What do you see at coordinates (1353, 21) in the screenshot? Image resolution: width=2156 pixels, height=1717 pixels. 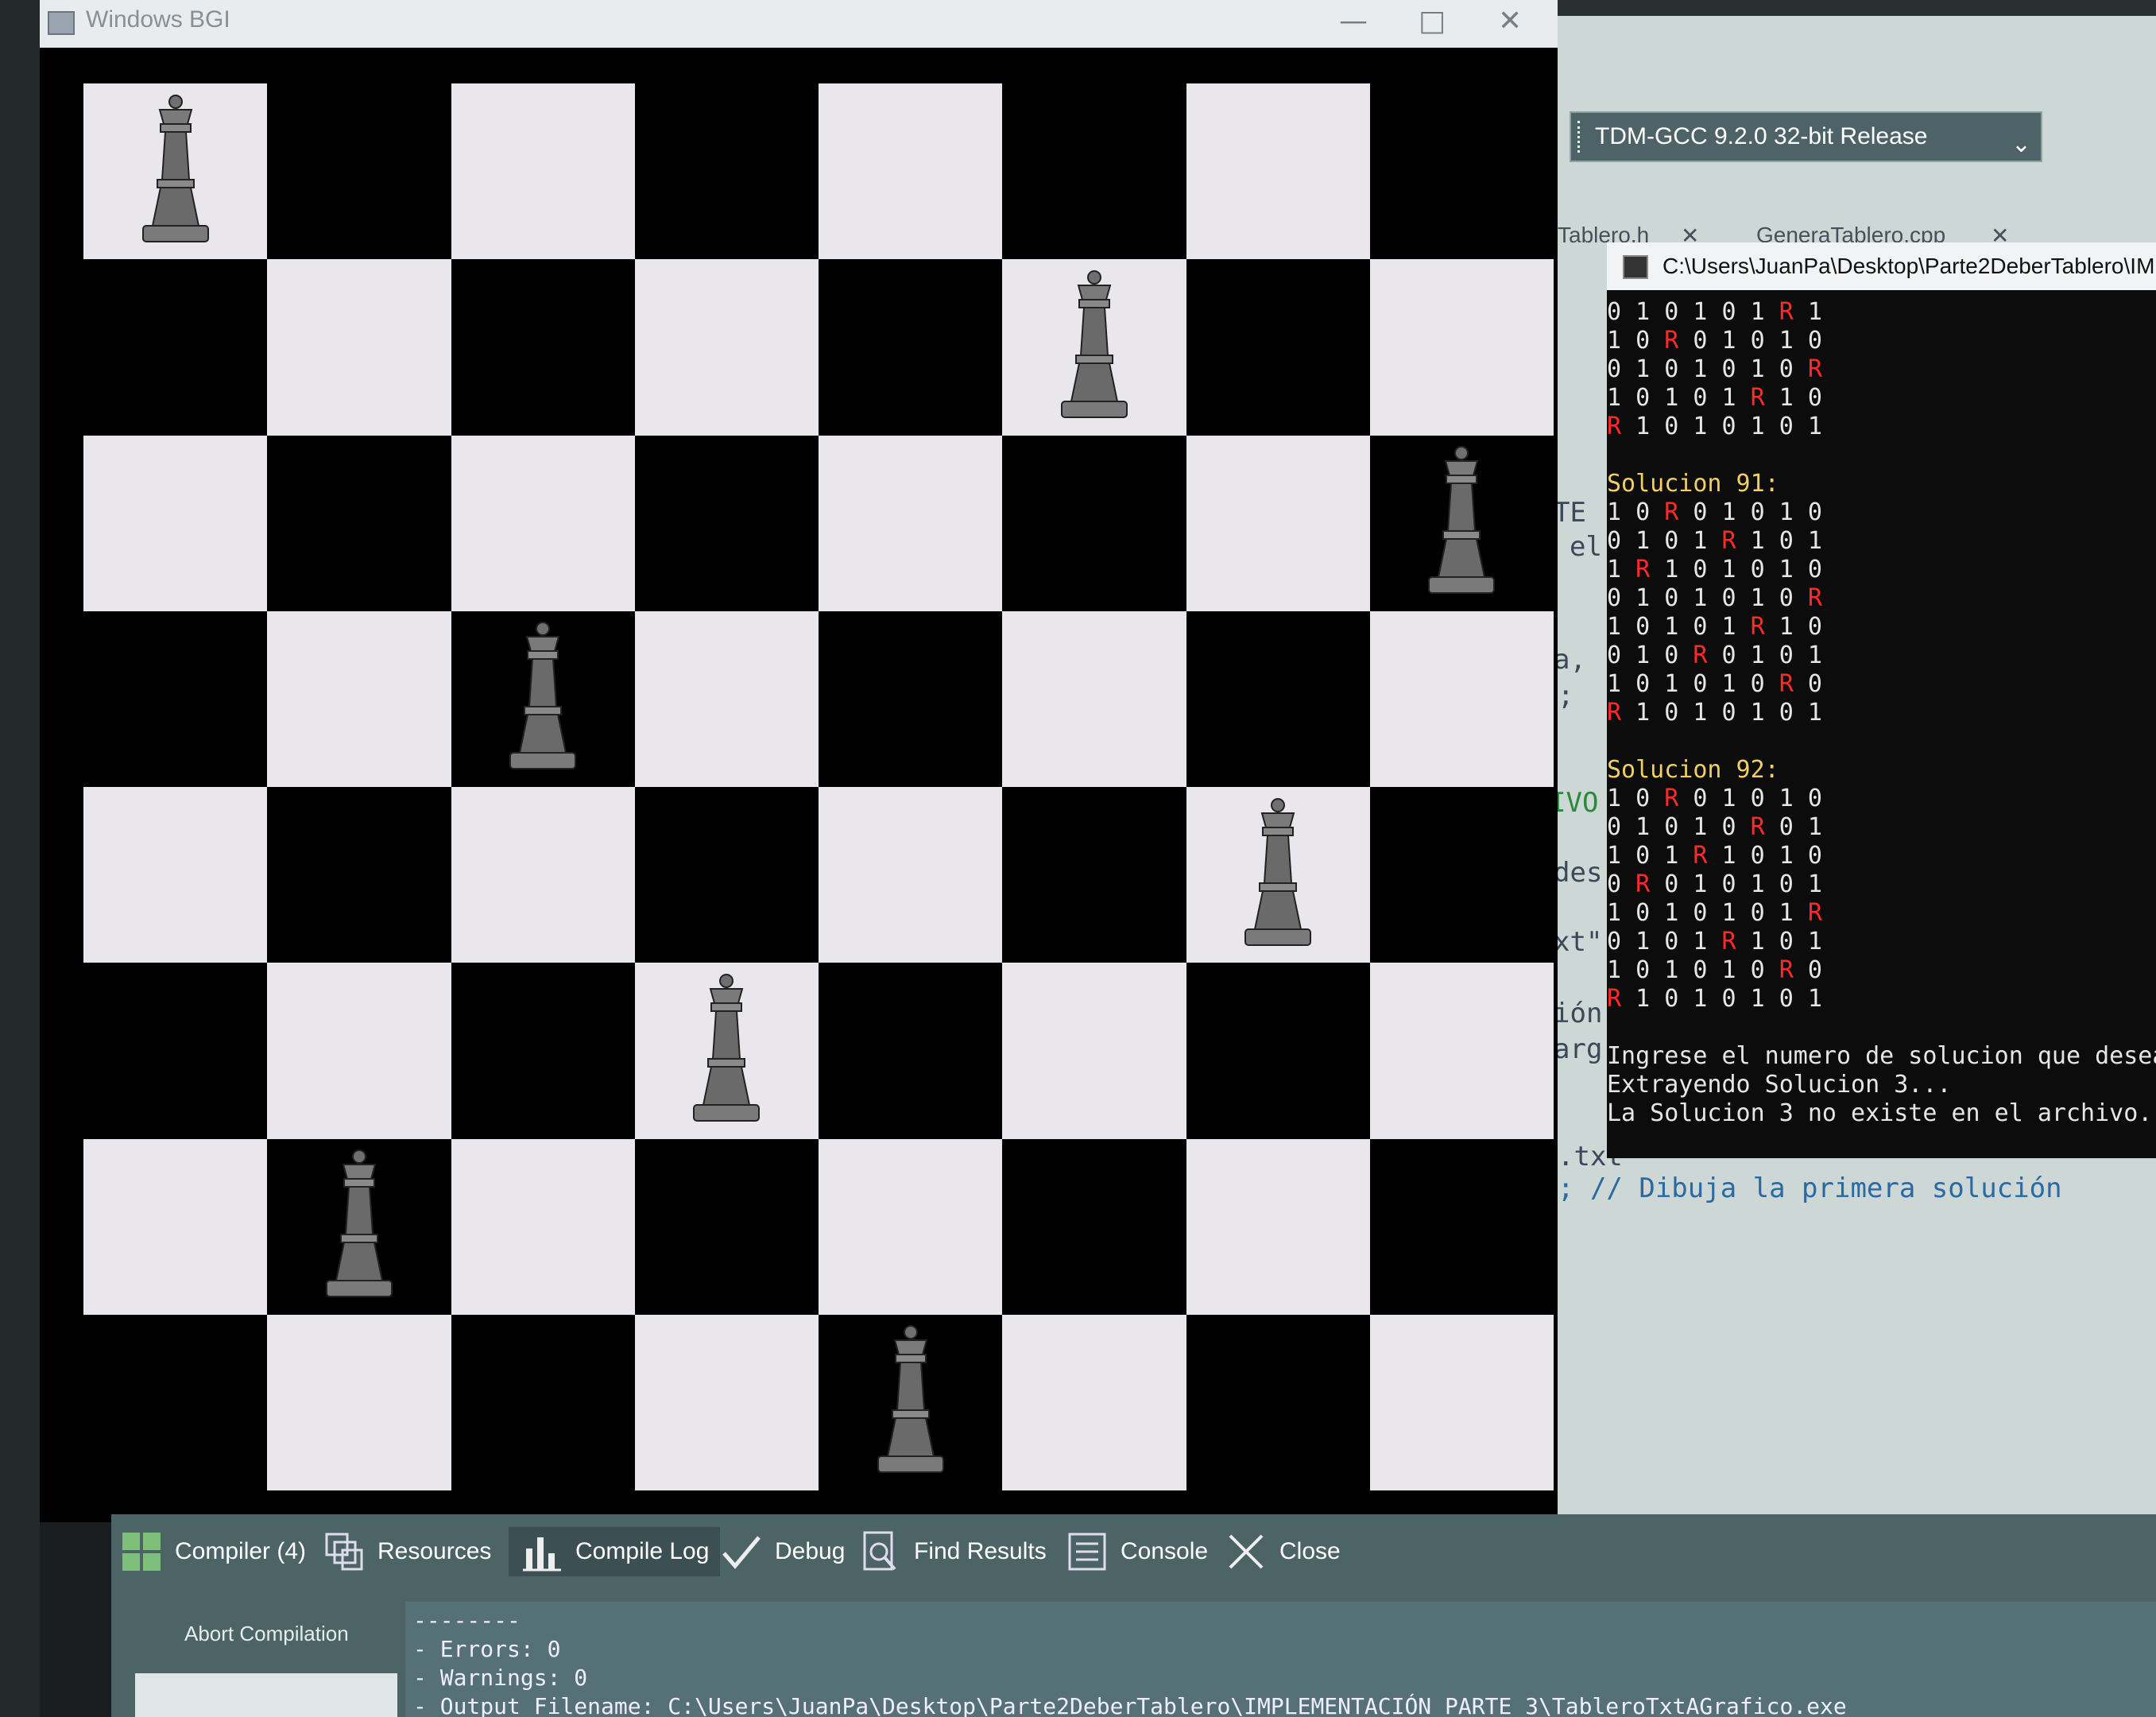 I see `minimize-button: —` at bounding box center [1353, 21].